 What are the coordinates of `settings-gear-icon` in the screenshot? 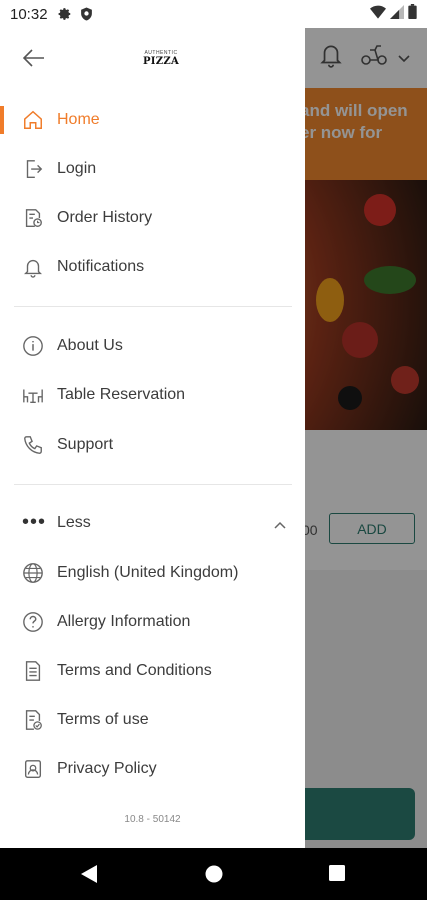 It's located at (65, 14).